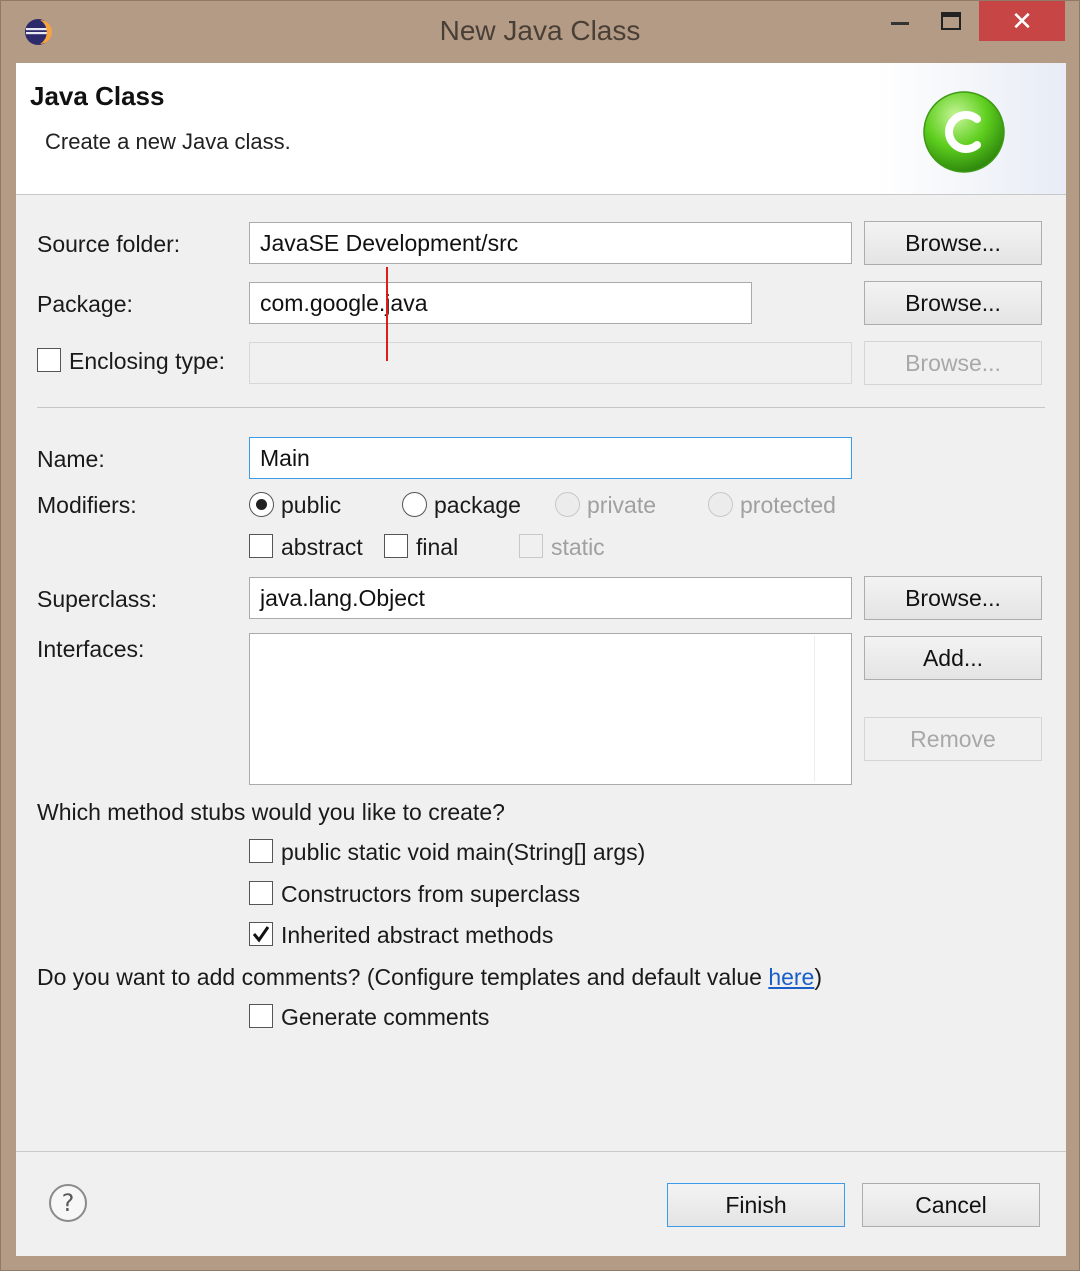 The image size is (1080, 1271). I want to click on generate-comments-label: Generate comments, so click(385, 1017).